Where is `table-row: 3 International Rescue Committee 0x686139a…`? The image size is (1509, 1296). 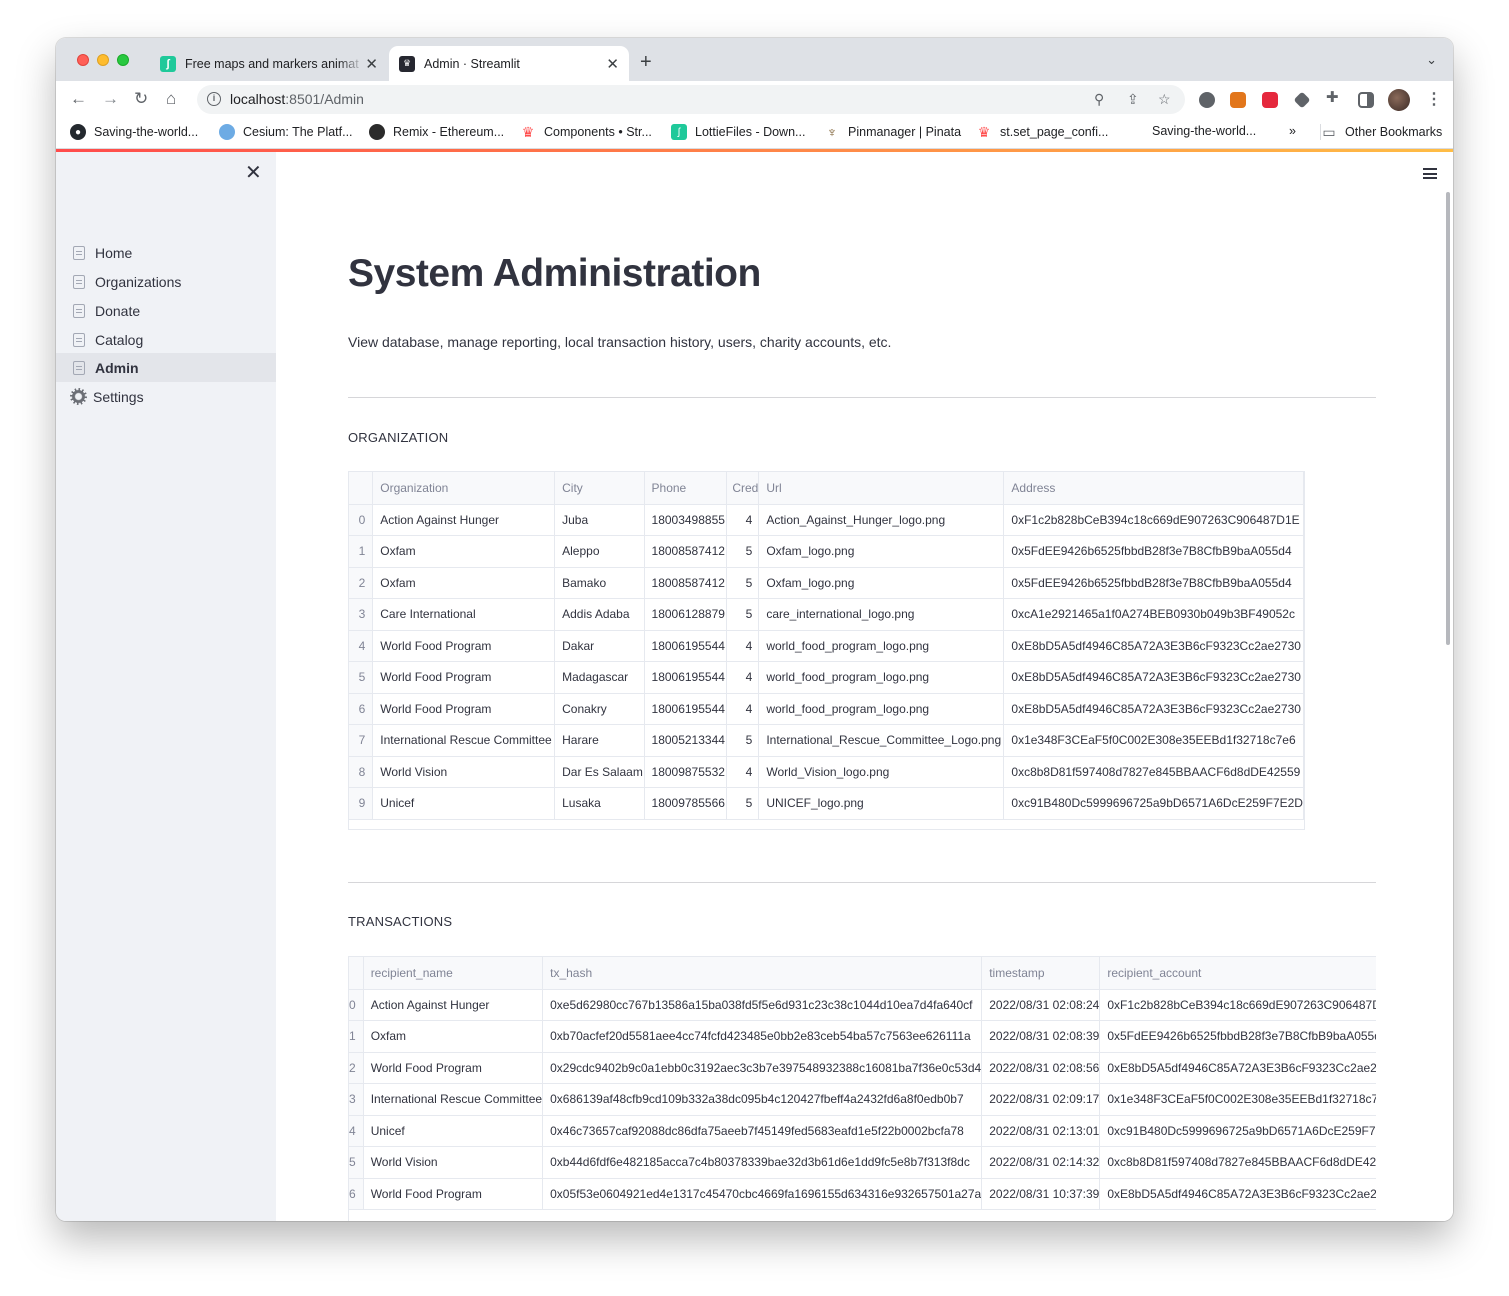 table-row: 3 International Rescue Committee 0x686139a… is located at coordinates (862, 1099).